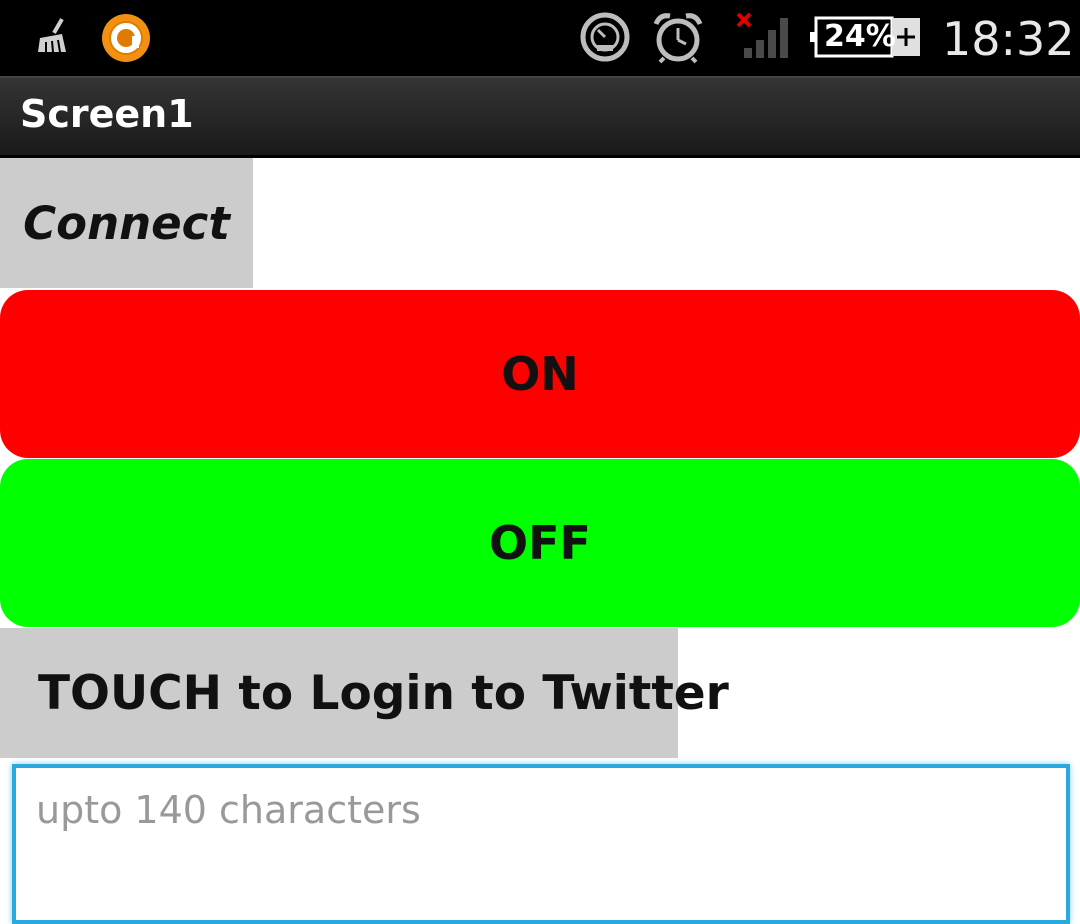  I want to click on status-bar: 24% 18:32, so click(540, 38).